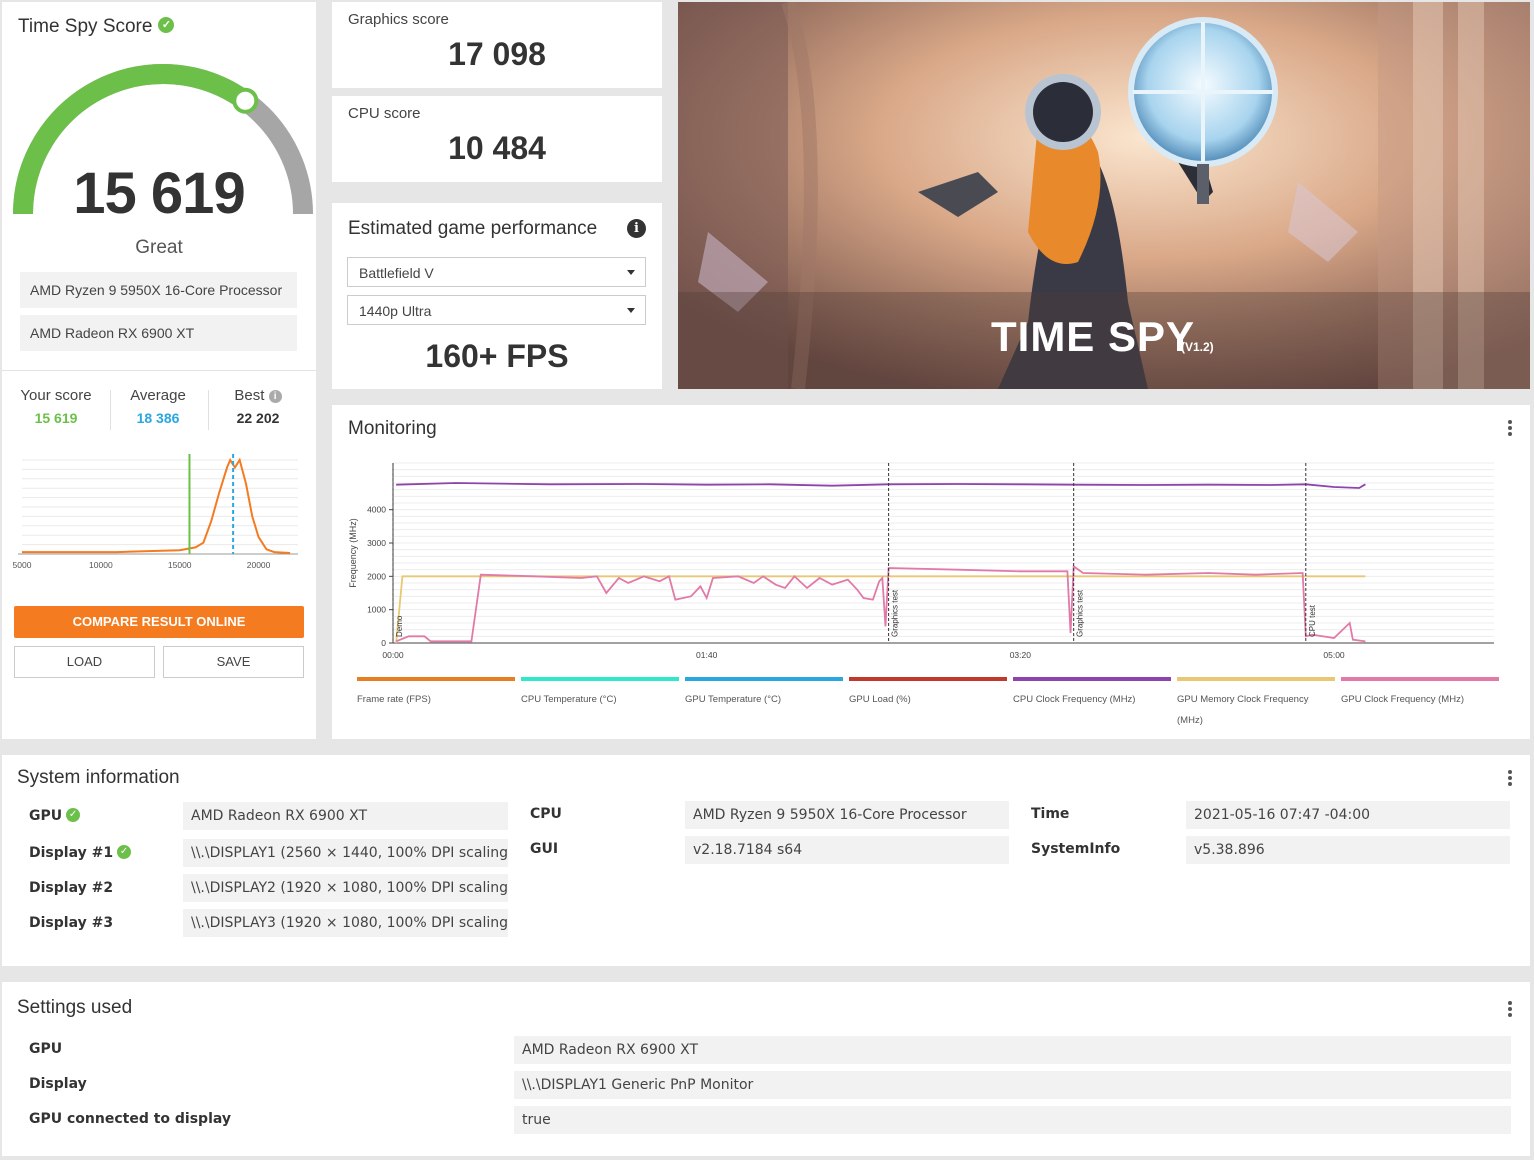  I want to click on score-title-text: Time Spy Score, so click(85, 26).